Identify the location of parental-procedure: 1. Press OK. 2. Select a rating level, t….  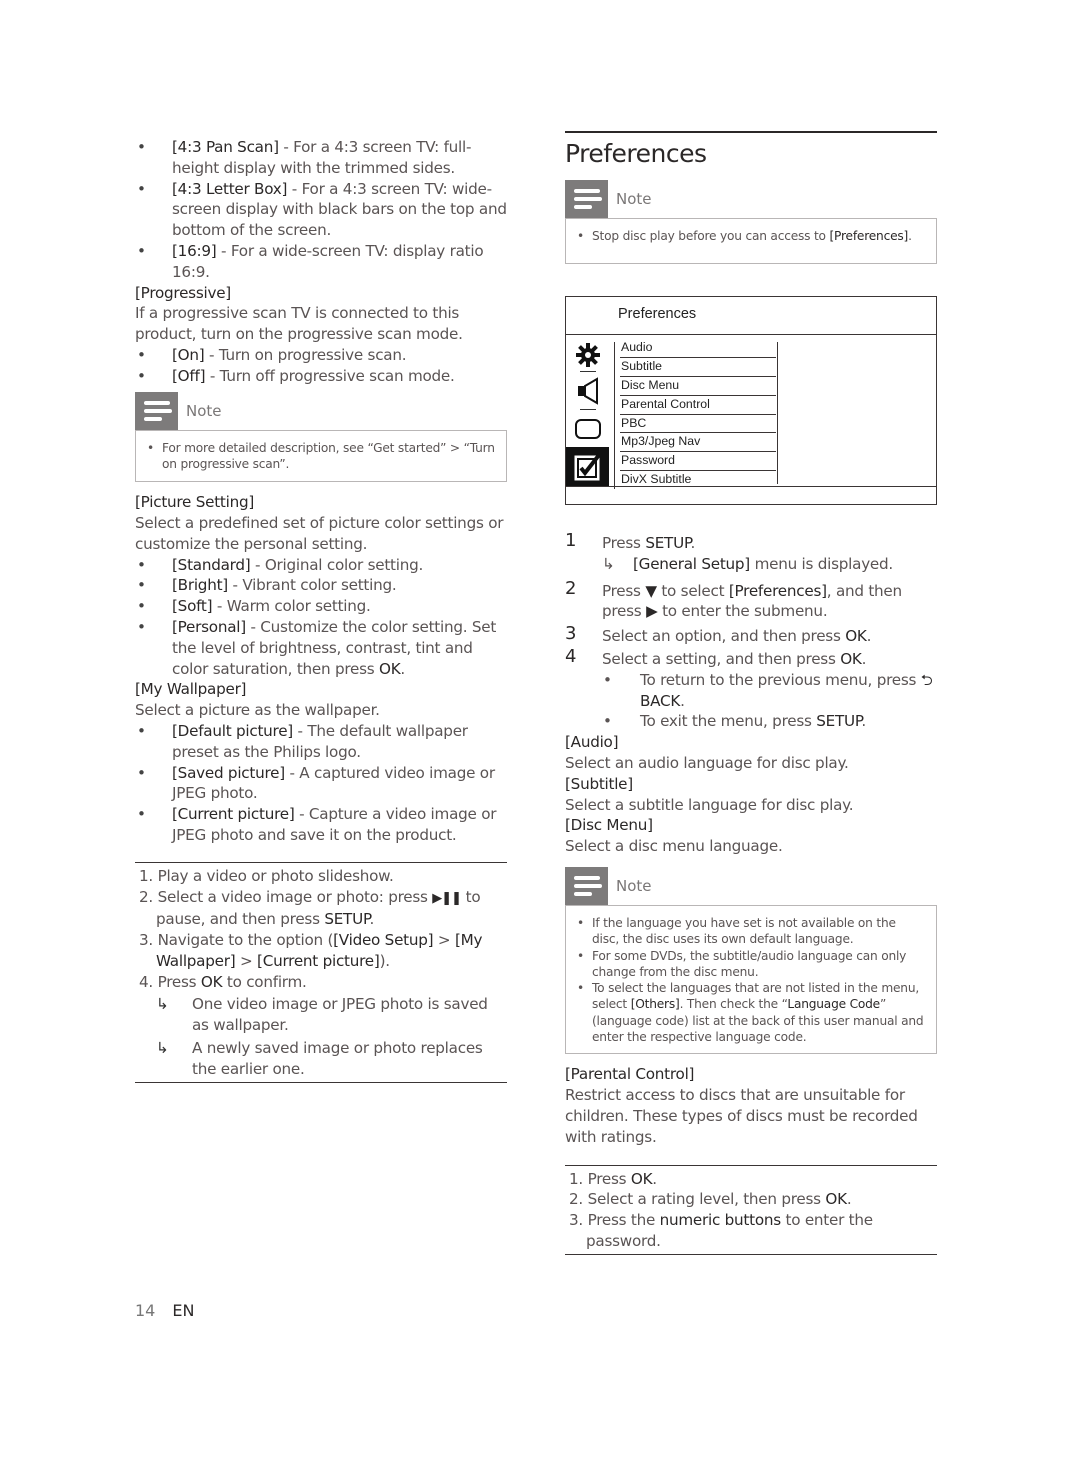
(751, 1209).